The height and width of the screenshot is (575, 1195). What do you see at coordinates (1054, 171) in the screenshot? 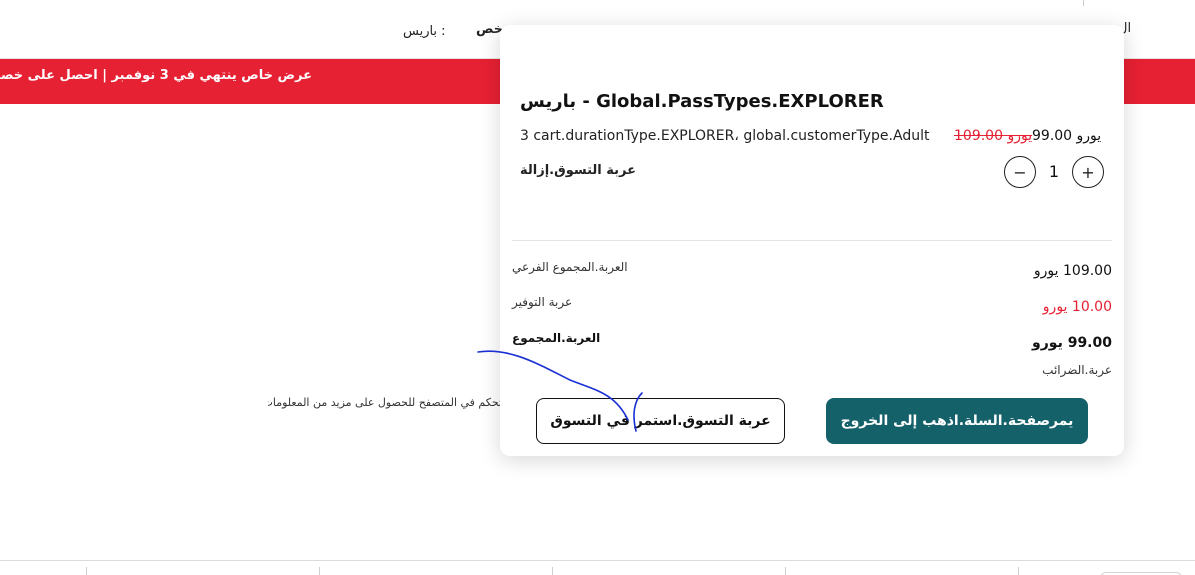
I see `quantity-value: 1` at bounding box center [1054, 171].